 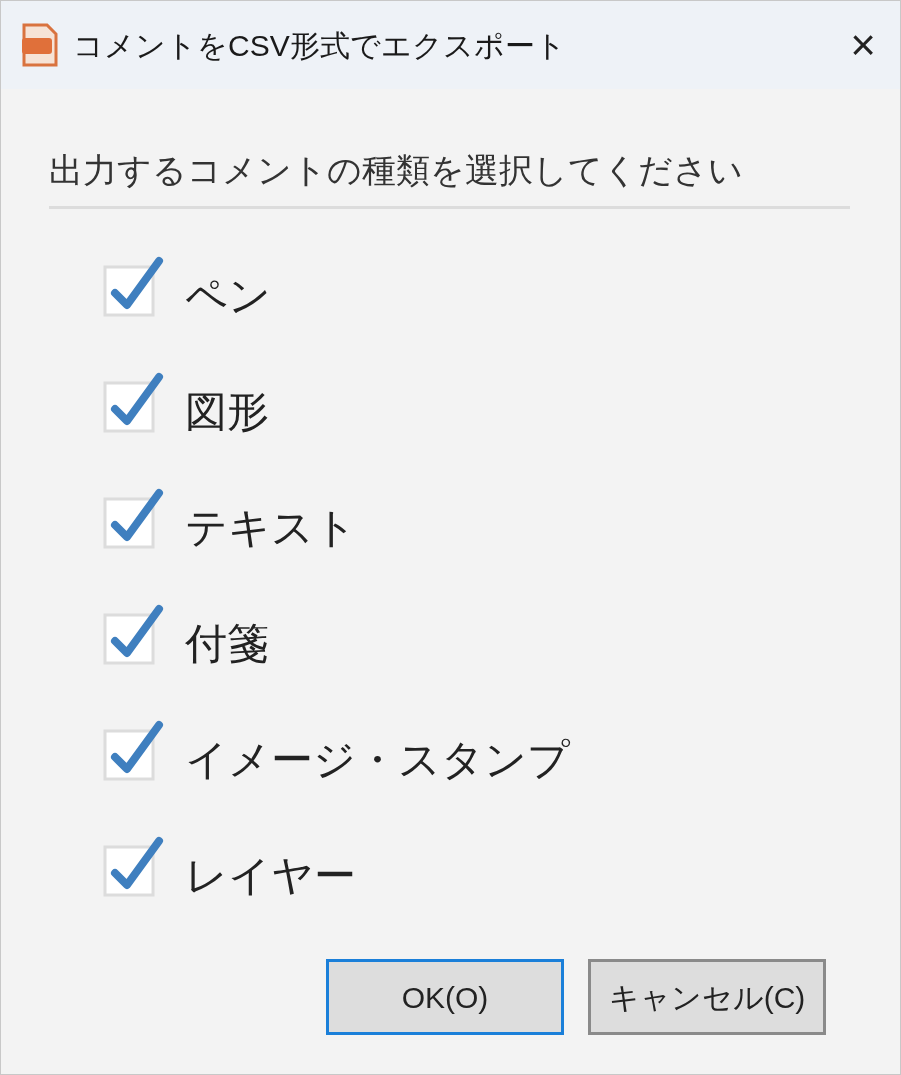 What do you see at coordinates (227, 412) in the screenshot?
I see `checkbox-label: 図形` at bounding box center [227, 412].